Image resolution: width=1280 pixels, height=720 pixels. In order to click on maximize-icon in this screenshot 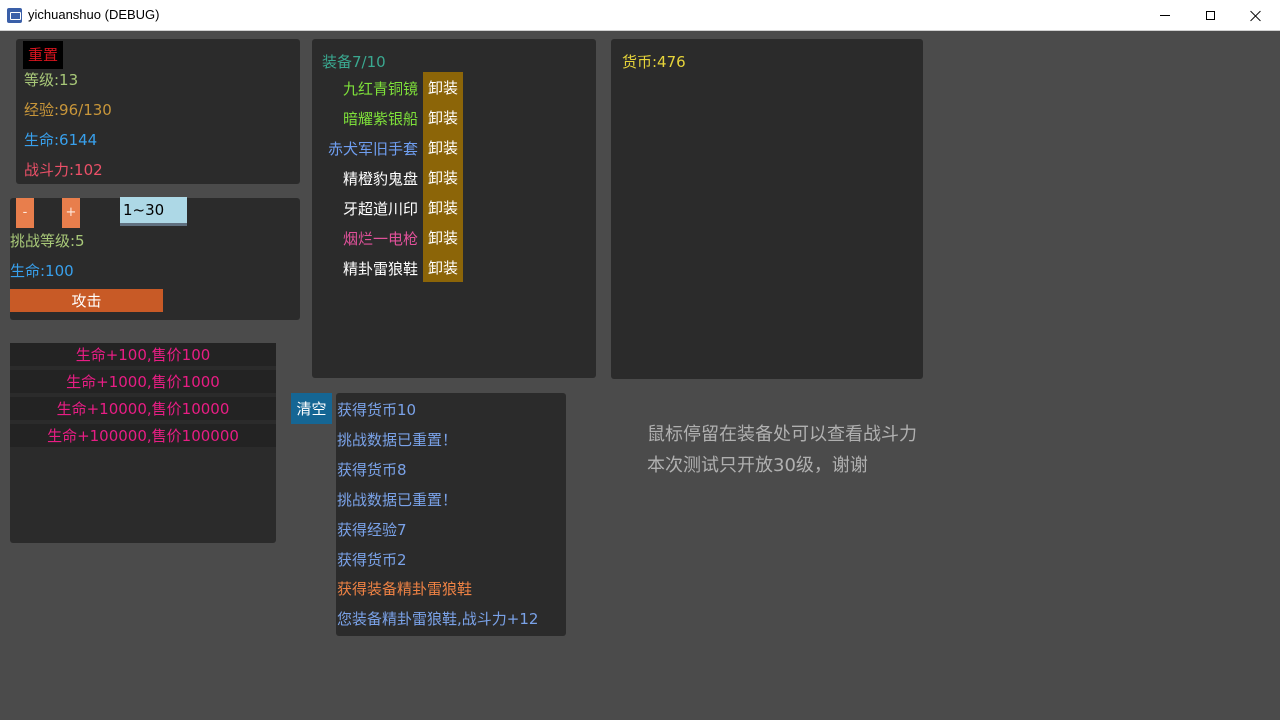, I will do `click(1210, 15)`.